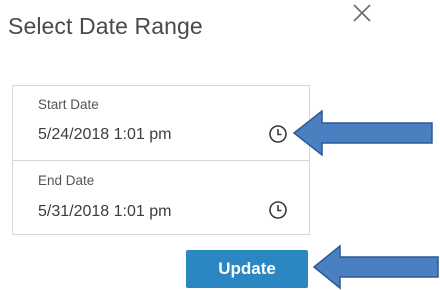 The height and width of the screenshot is (290, 440). What do you see at coordinates (247, 269) in the screenshot?
I see `update-button: Update` at bounding box center [247, 269].